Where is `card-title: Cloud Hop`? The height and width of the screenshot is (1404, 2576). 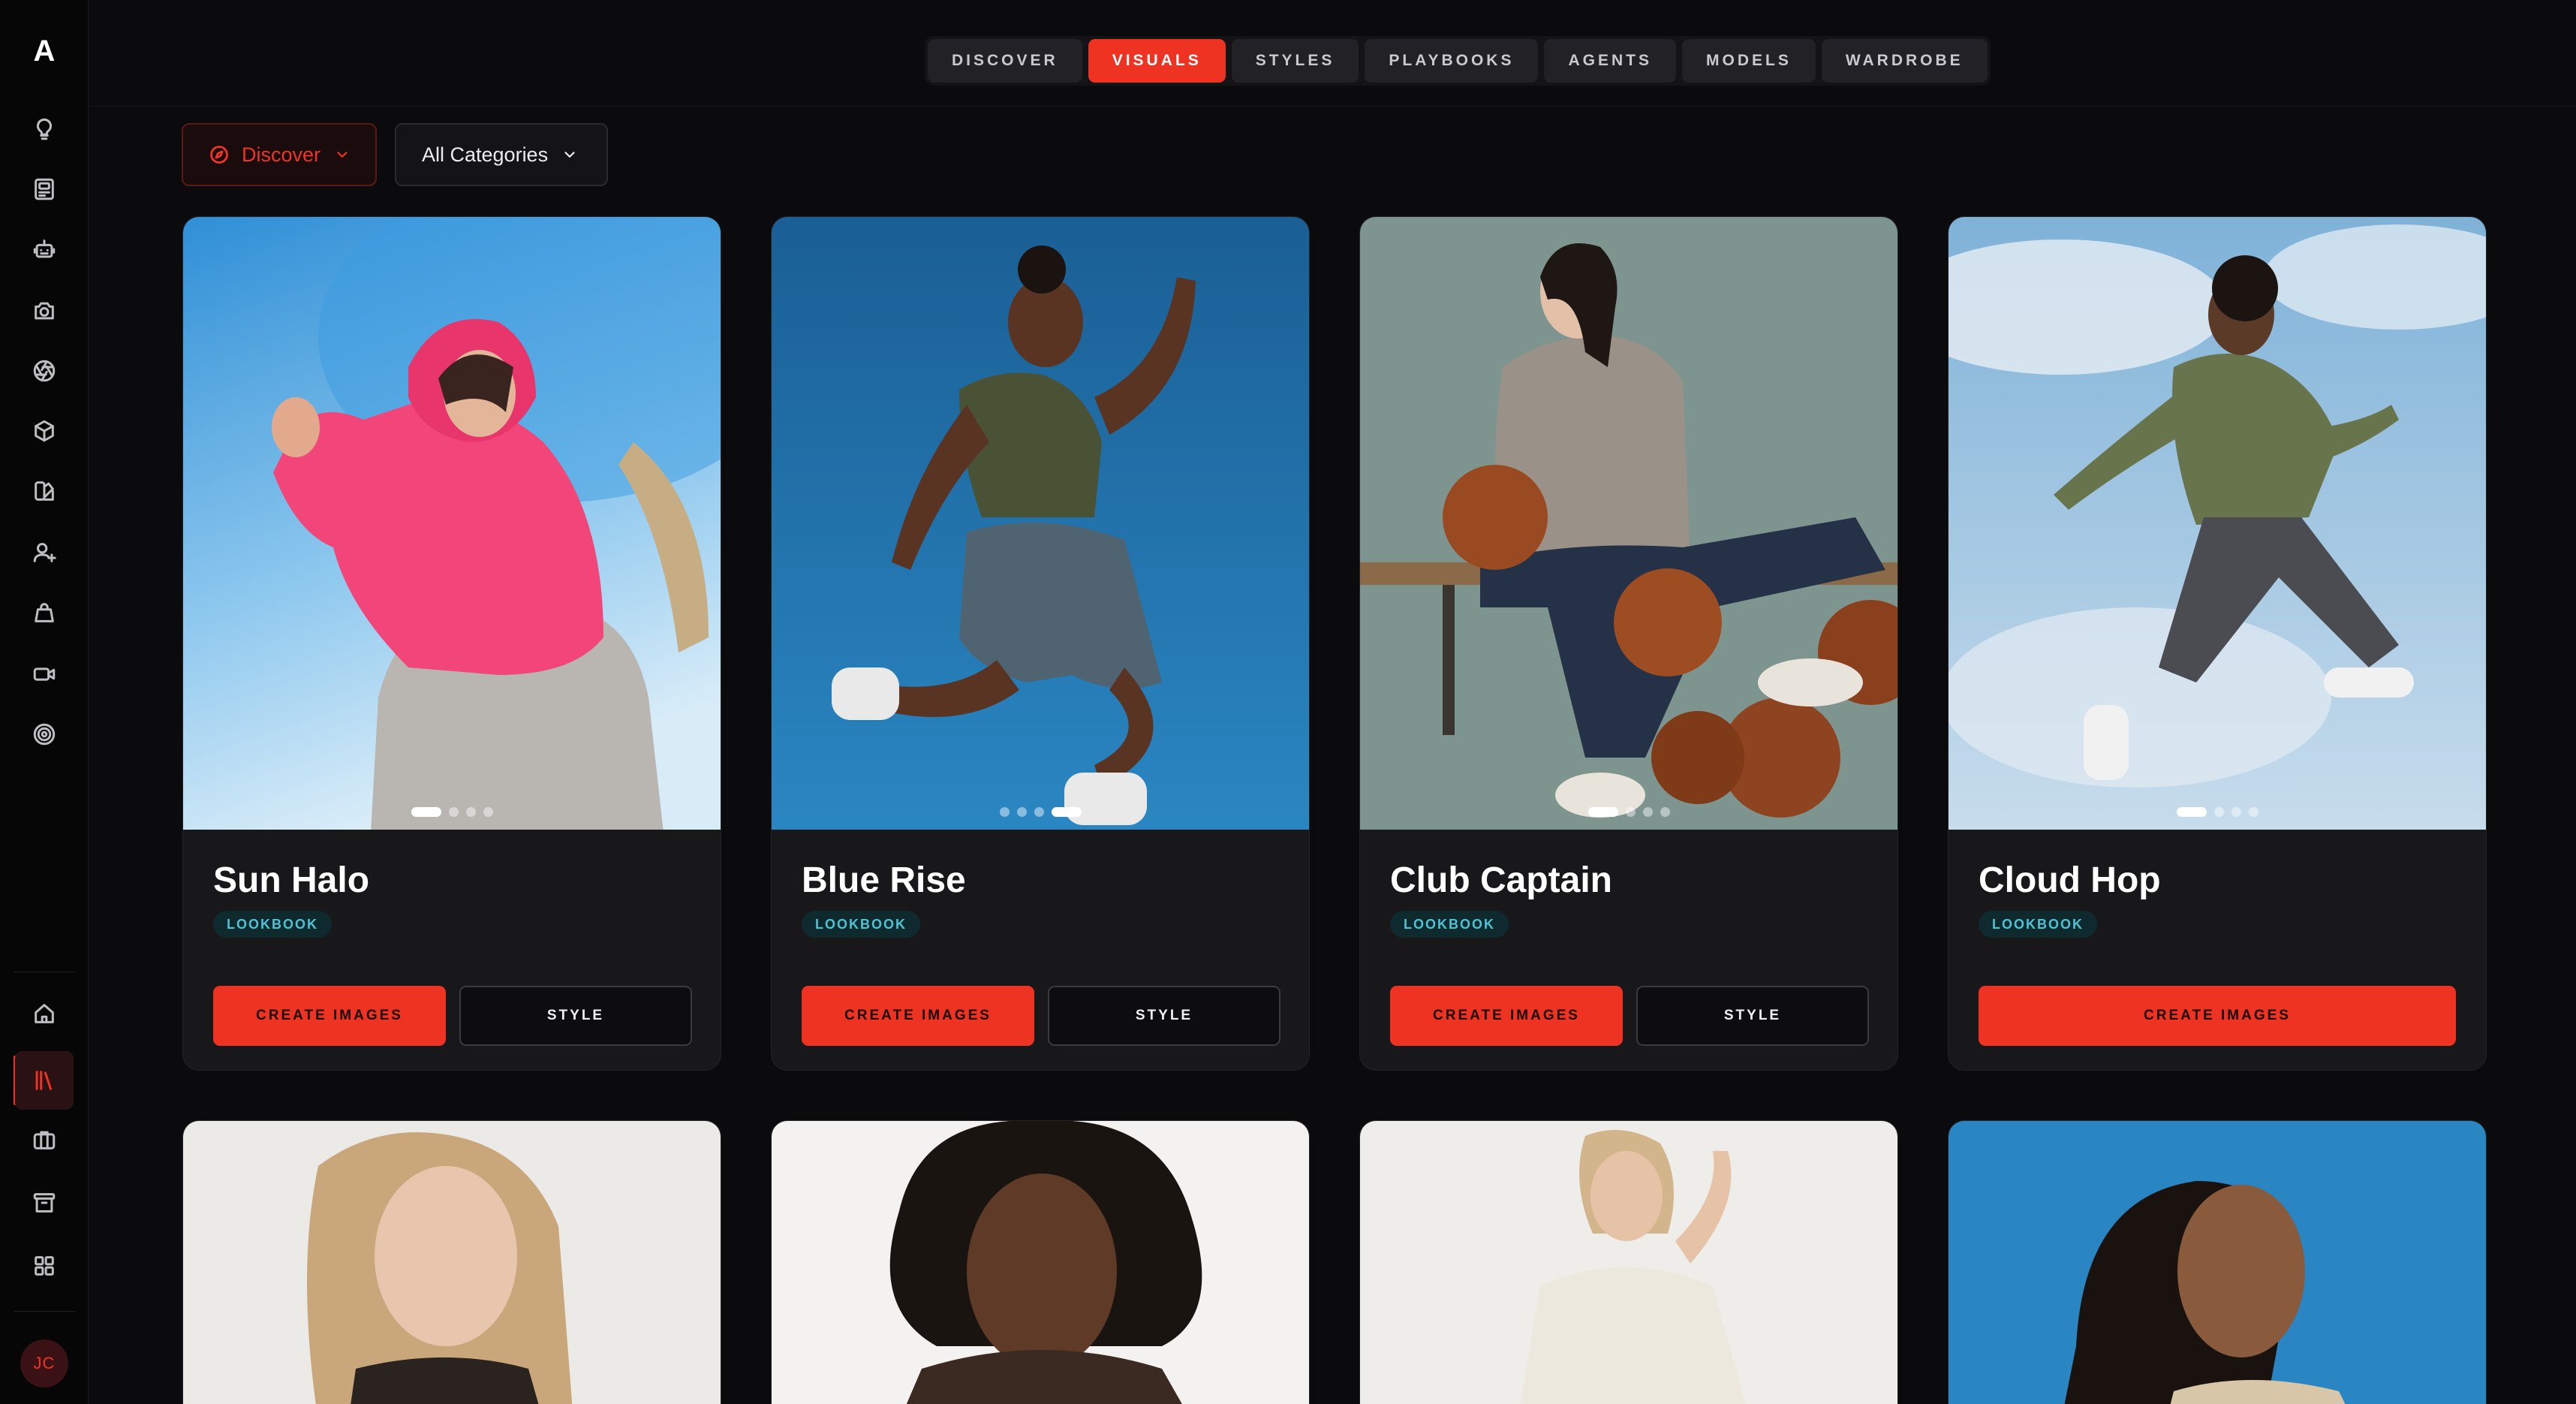 card-title: Cloud Hop is located at coordinates (2070, 880).